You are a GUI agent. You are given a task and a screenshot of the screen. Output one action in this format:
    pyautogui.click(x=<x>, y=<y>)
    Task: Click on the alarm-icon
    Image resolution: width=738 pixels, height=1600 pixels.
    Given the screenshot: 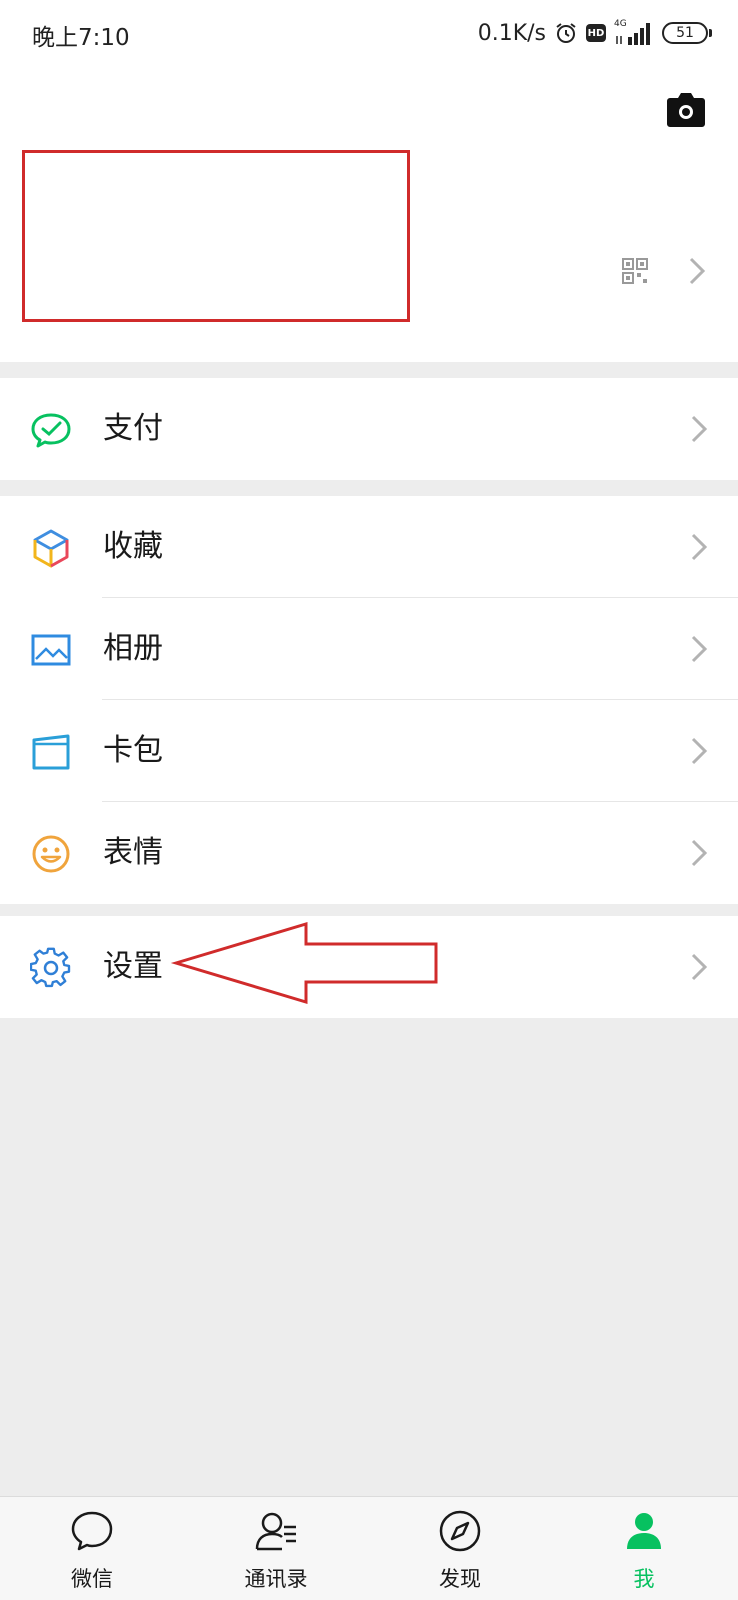 What is the action you would take?
    pyautogui.click(x=566, y=33)
    